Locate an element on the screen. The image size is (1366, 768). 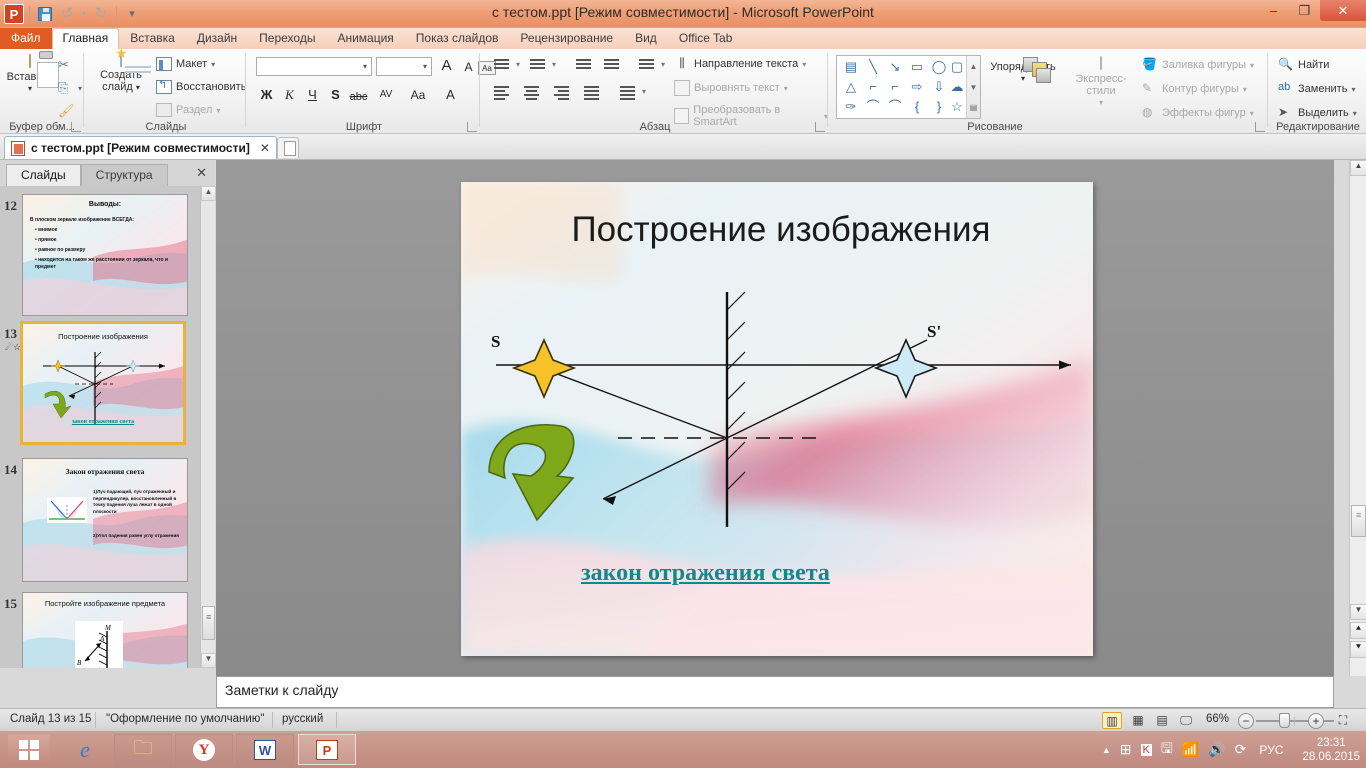
clock: 23:31 28.06.2015 is located at coordinates (1328, 750).